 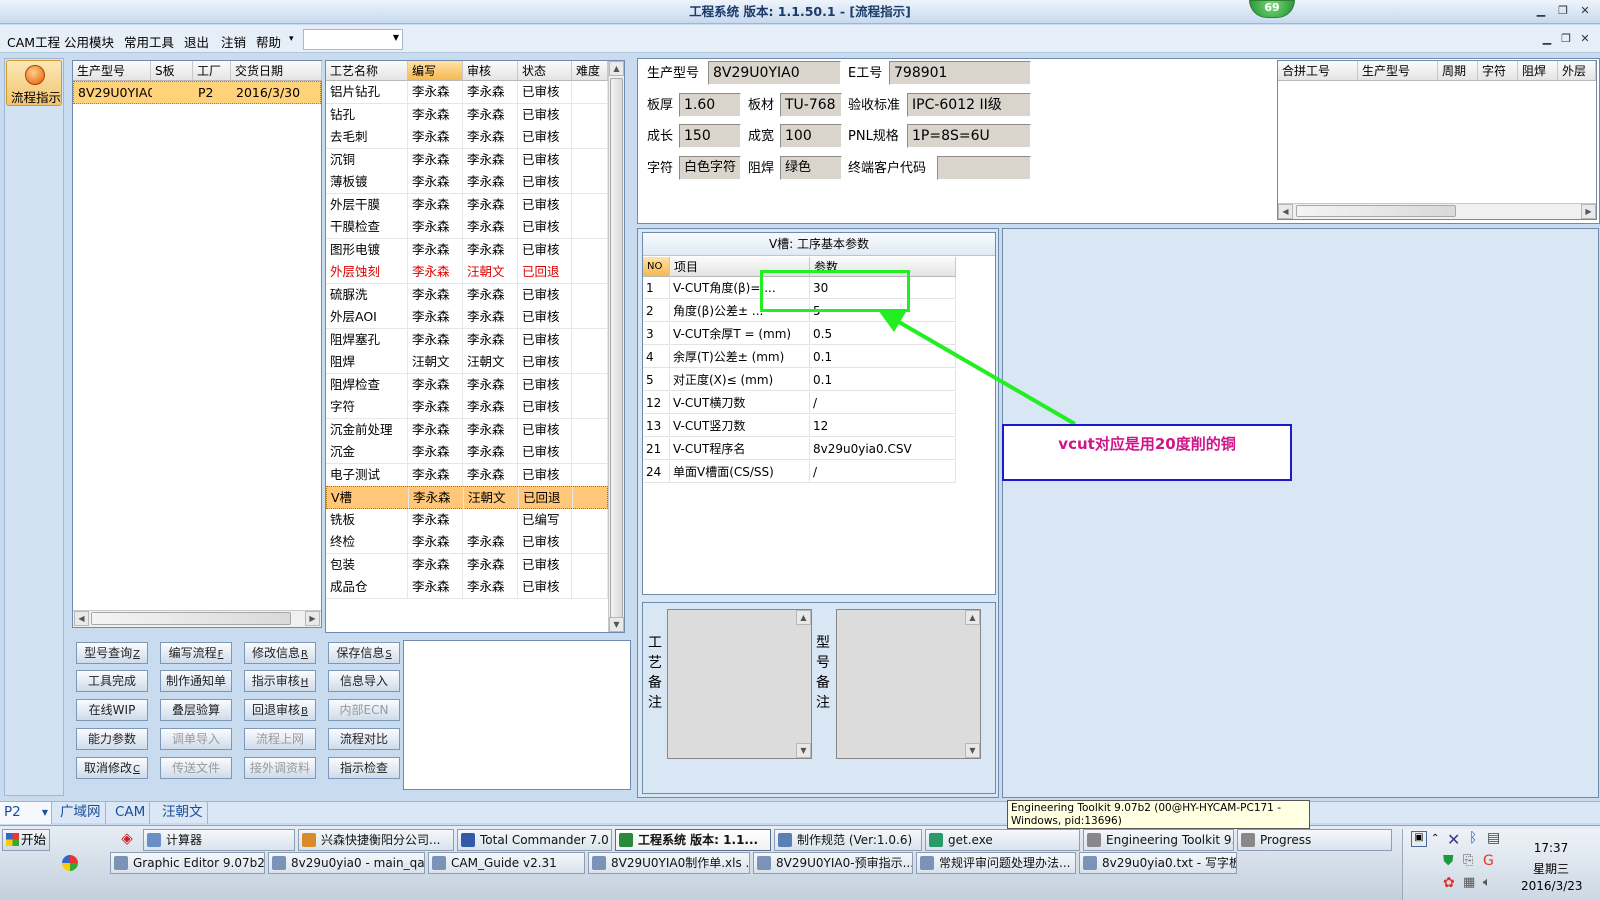 I want to click on difficulty-col-header: 难度, so click(x=590, y=71).